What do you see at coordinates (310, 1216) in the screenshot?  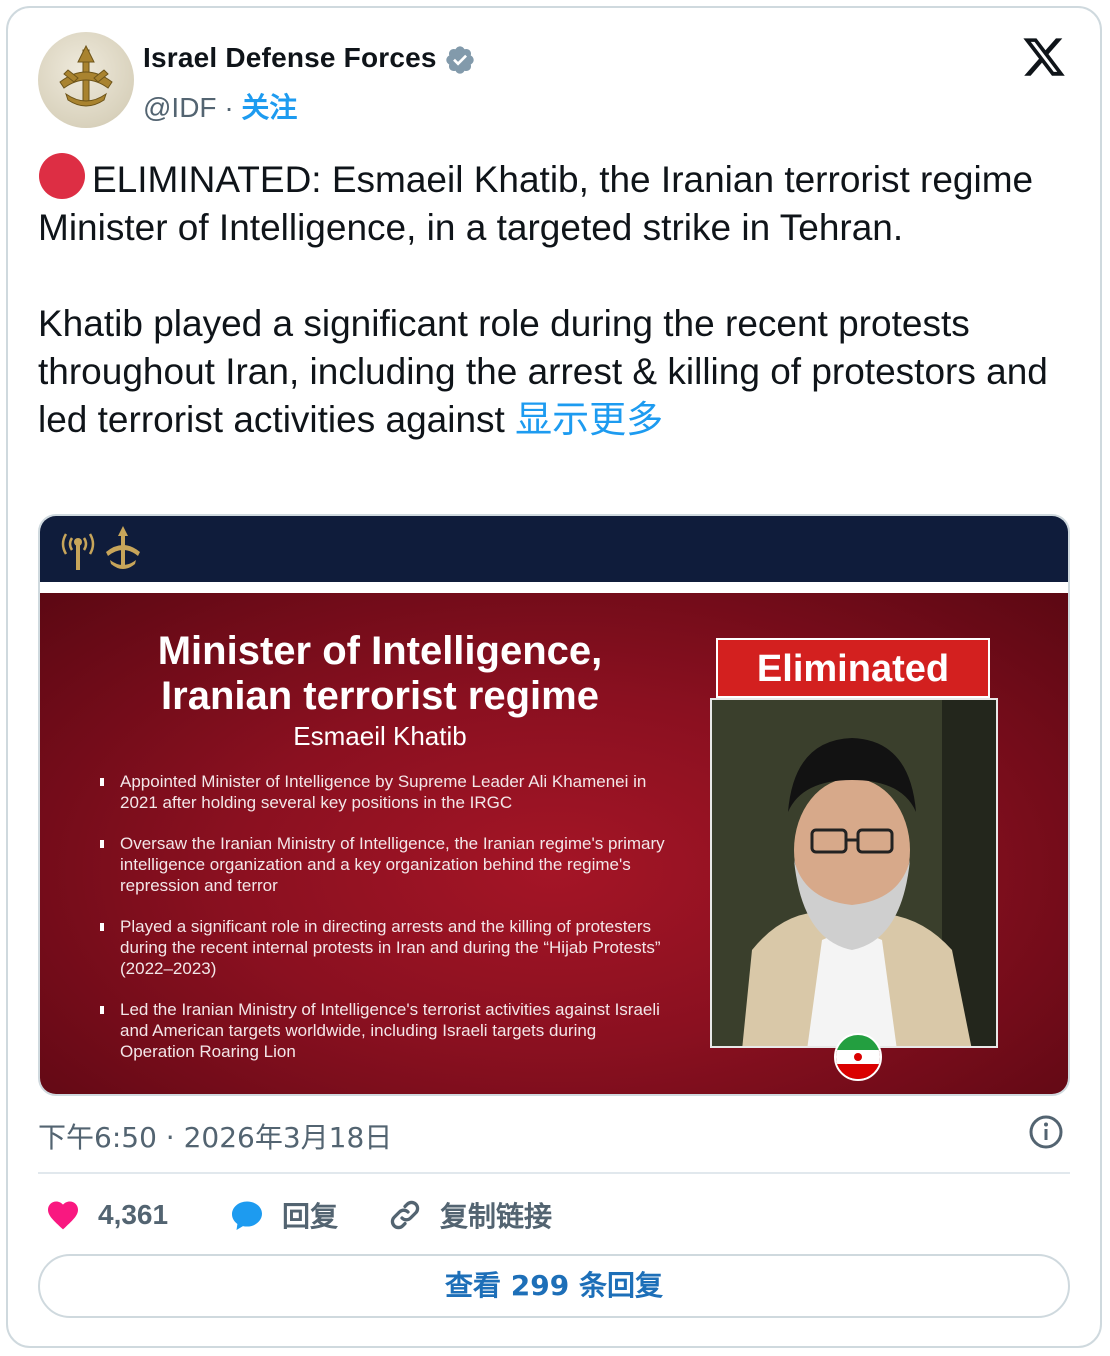 I see `reply-label: 回复` at bounding box center [310, 1216].